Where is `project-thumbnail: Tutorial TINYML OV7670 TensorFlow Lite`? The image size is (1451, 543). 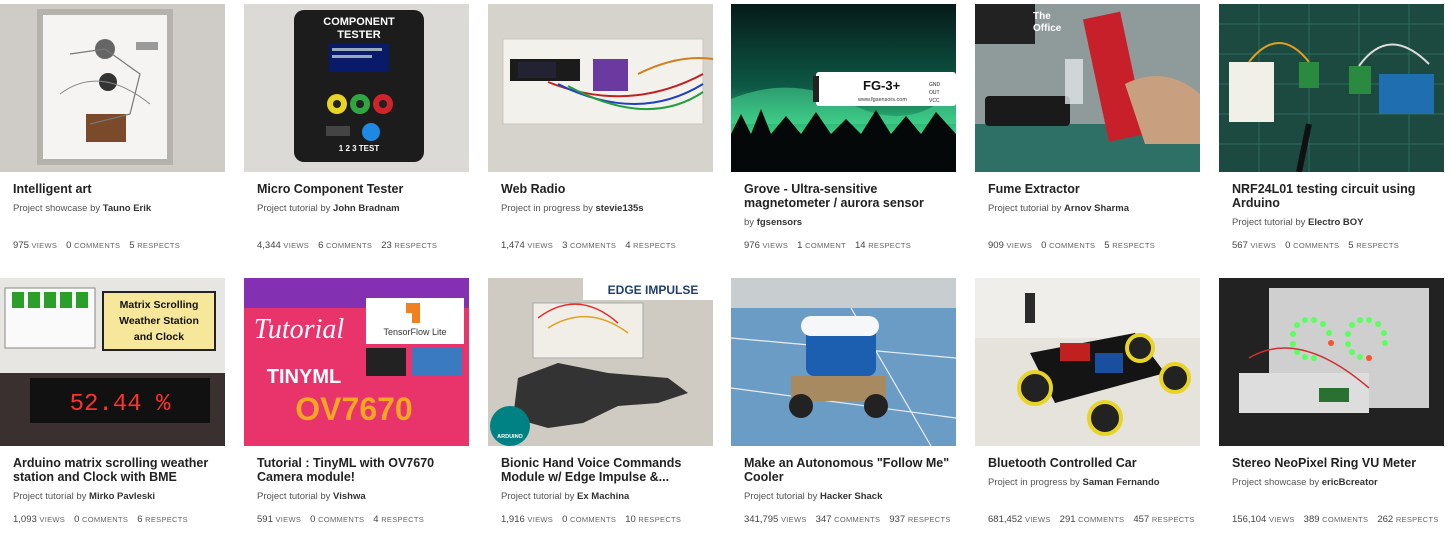
project-thumbnail: Tutorial TINYML OV7670 TensorFlow Lite is located at coordinates (356, 362).